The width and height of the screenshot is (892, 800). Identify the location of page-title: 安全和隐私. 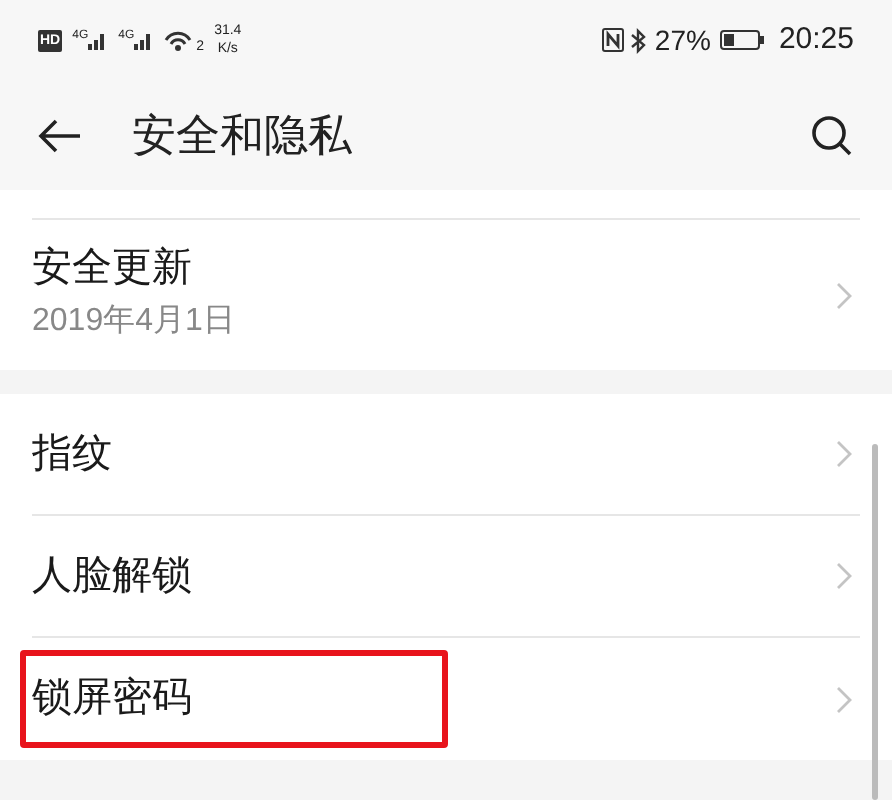
(242, 136).